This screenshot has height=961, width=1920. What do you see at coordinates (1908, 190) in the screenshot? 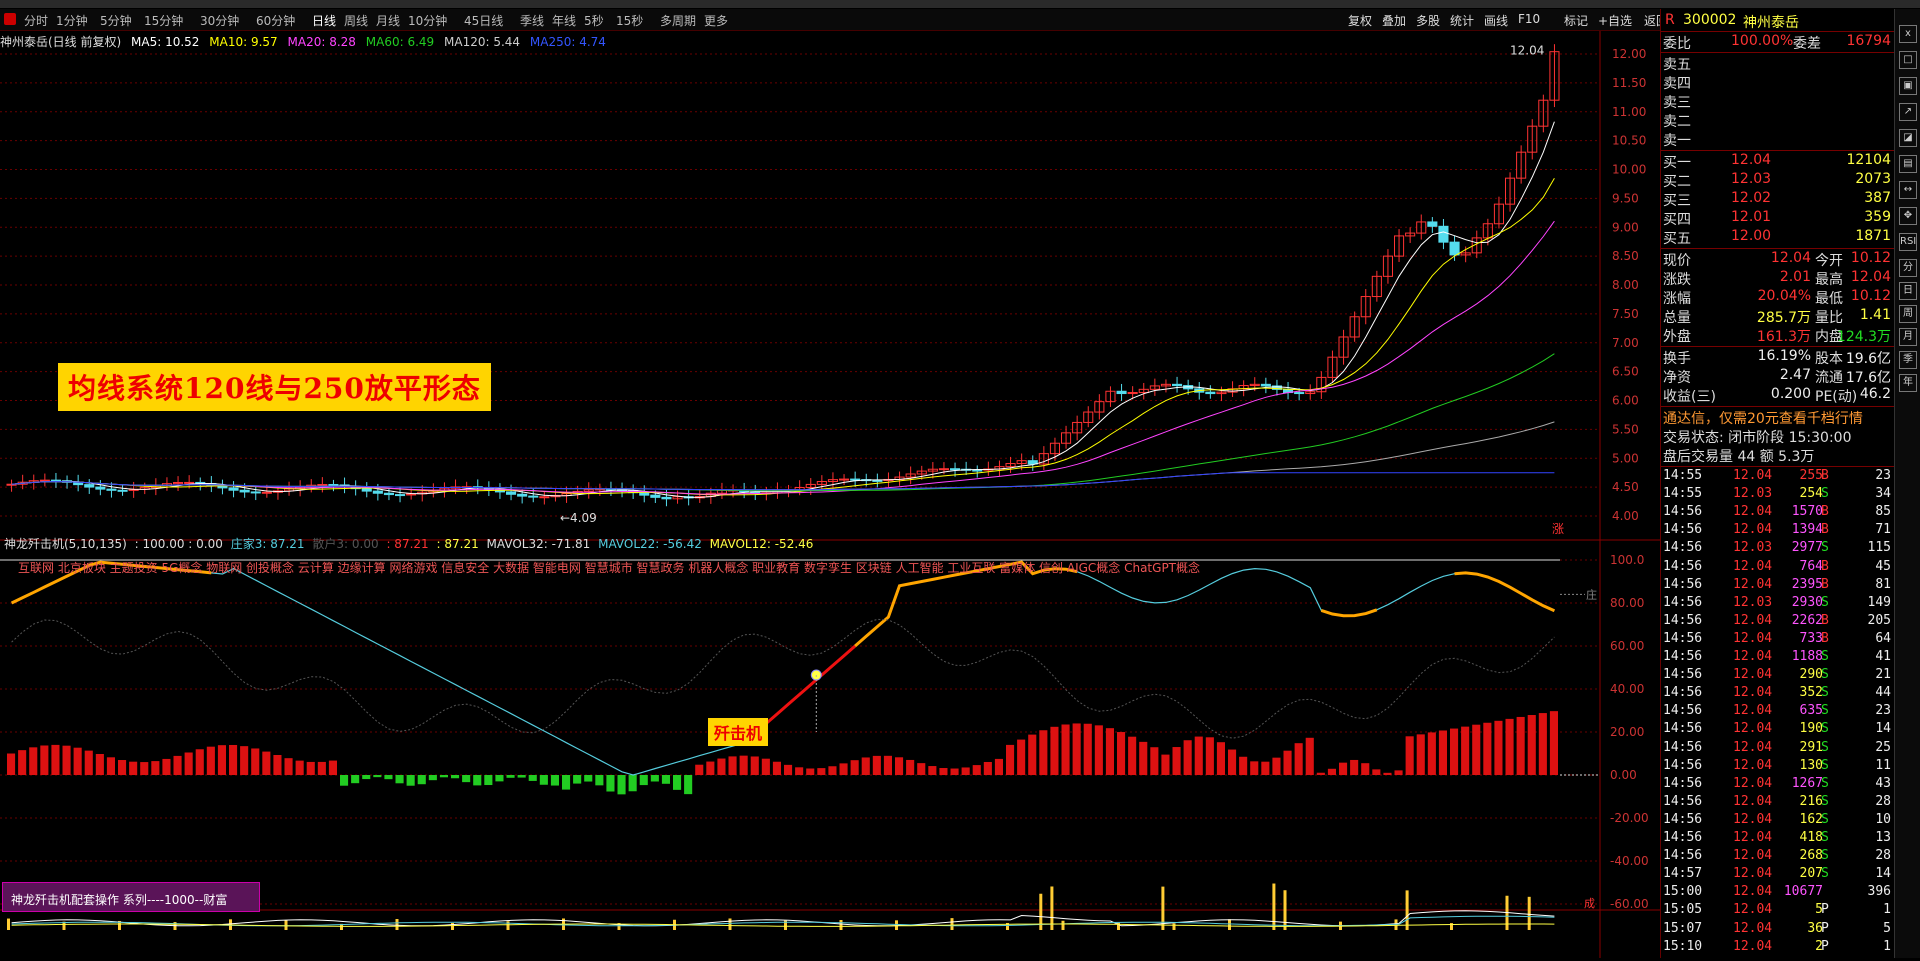
I see `side-tool-icon-6: ↔` at bounding box center [1908, 190].